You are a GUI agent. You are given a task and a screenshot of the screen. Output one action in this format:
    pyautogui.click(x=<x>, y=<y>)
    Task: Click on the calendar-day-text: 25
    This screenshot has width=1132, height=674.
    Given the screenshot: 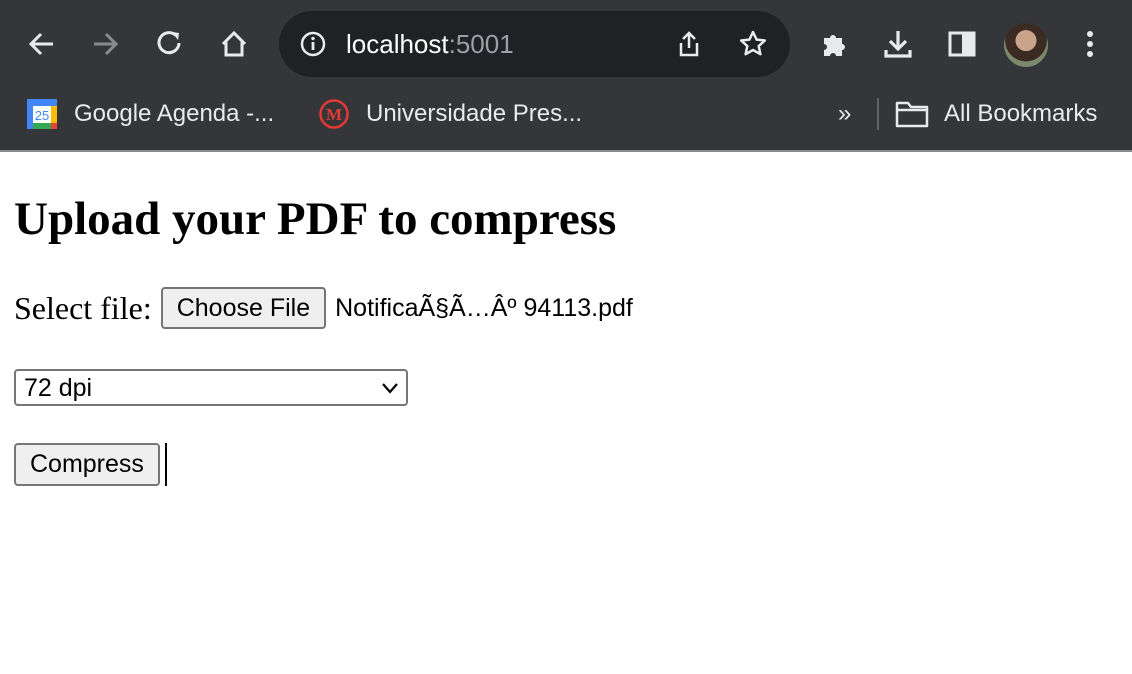 What is the action you would take?
    pyautogui.click(x=42, y=115)
    